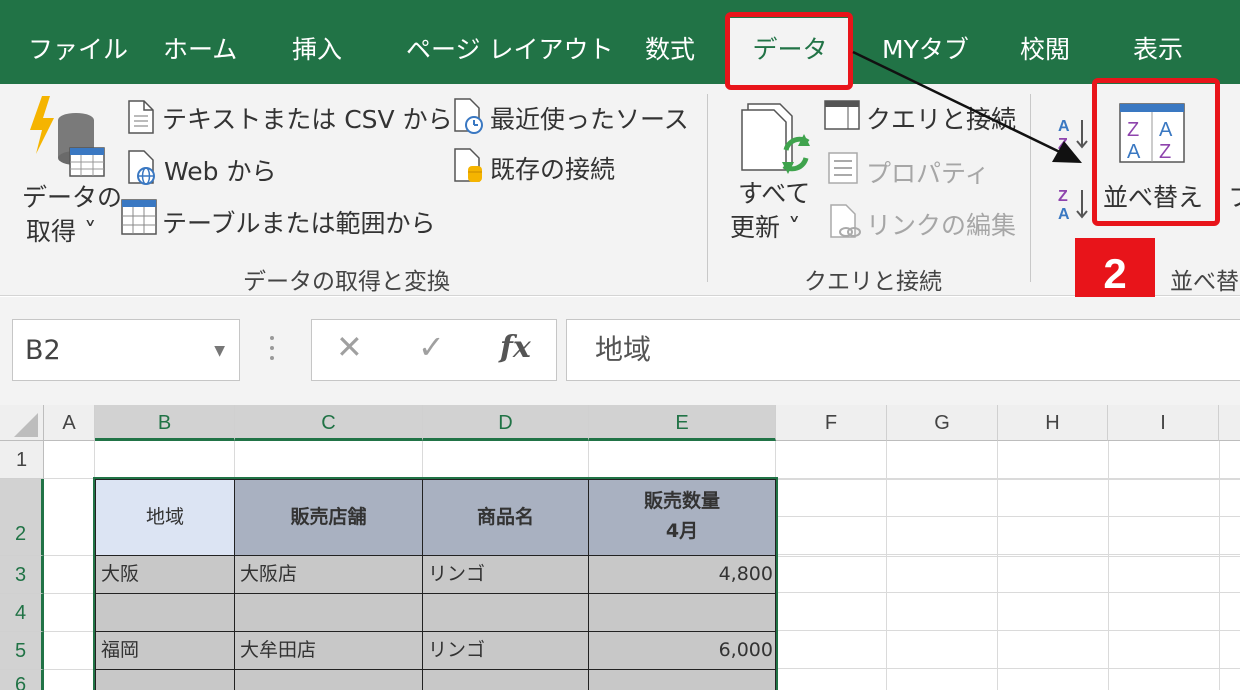  I want to click on column-header-e: E, so click(682, 423).